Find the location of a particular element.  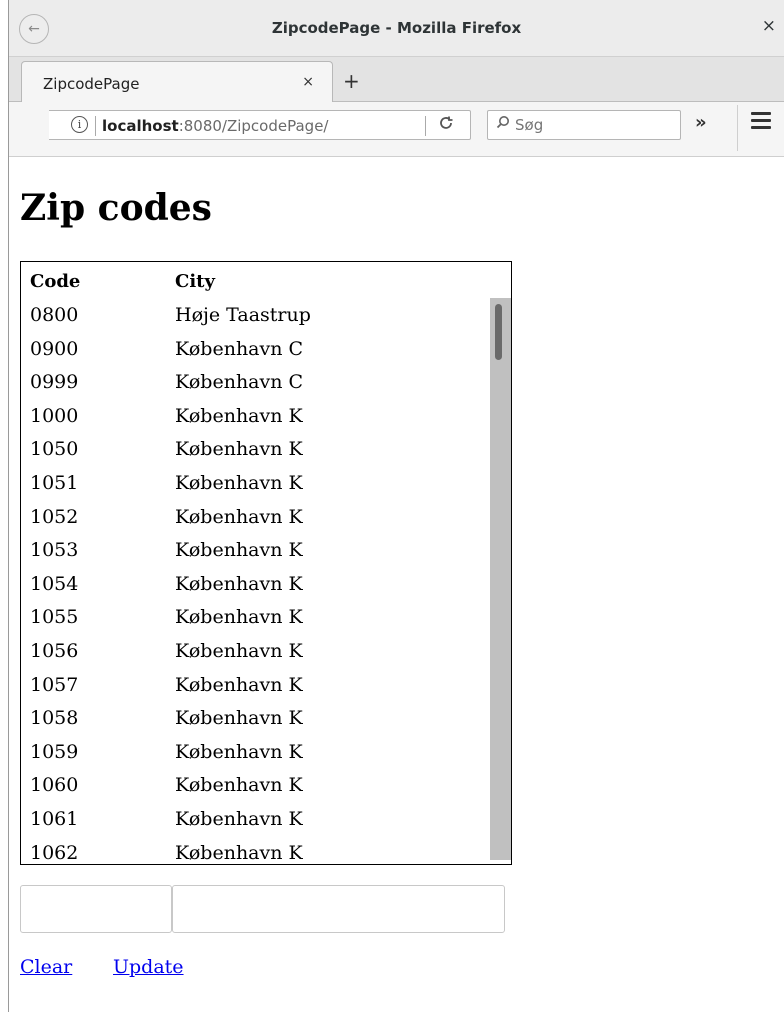

window-close-icon: × is located at coordinates (769, 26).